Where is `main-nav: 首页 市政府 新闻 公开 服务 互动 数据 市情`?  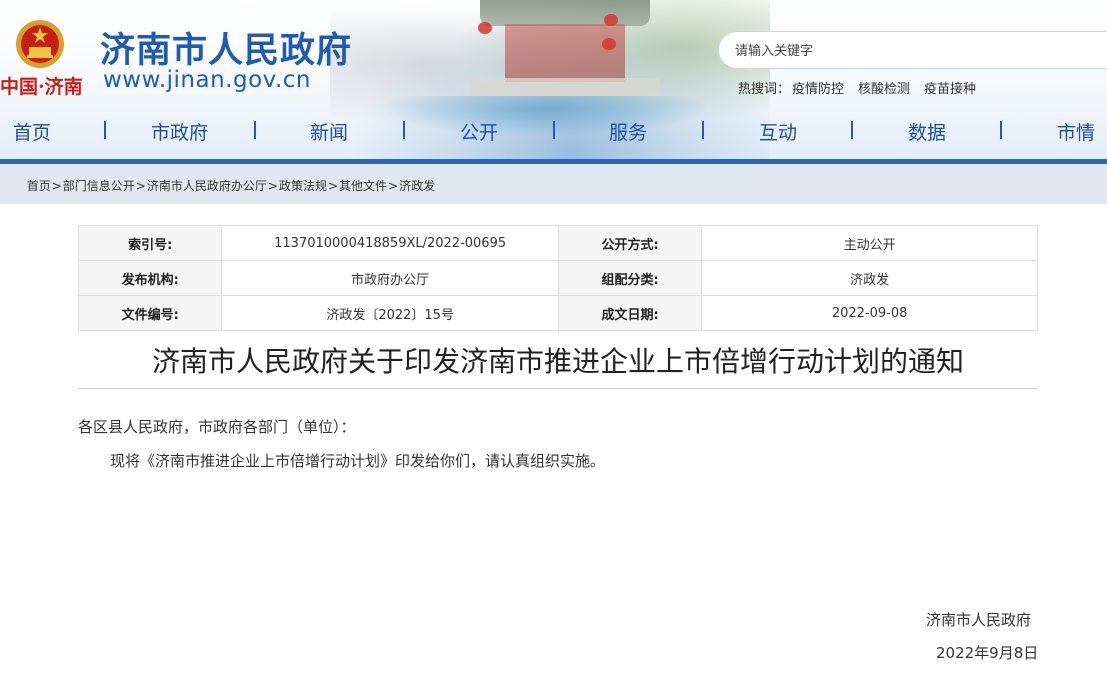
main-nav: 首页 市政府 新闻 公开 服务 互动 数据 市情 is located at coordinates (553, 131).